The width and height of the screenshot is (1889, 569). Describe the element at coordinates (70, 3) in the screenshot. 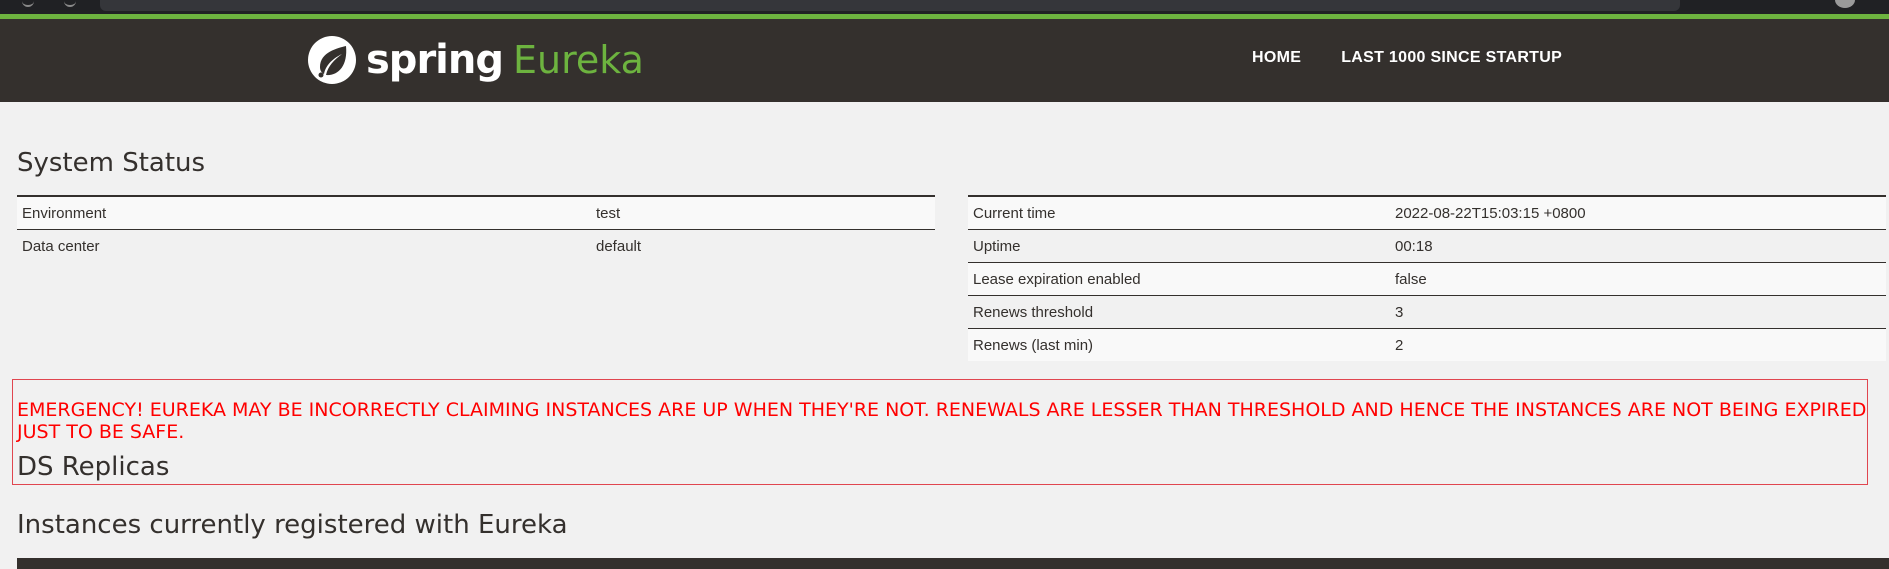

I see `reload-icon` at that location.